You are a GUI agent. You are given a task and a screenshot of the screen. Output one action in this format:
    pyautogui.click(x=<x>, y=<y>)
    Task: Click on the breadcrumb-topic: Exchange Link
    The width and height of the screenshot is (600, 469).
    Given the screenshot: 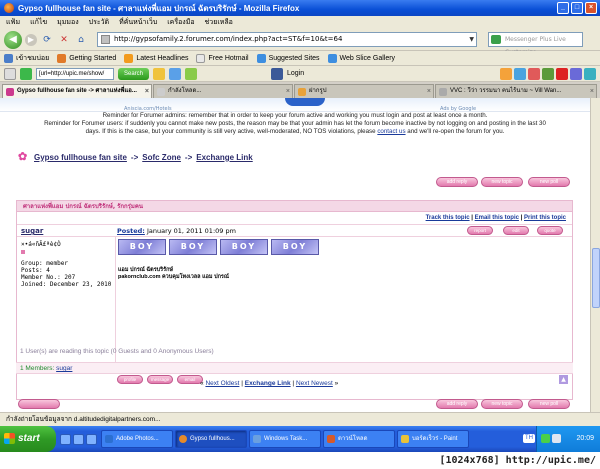 What is the action you would take?
    pyautogui.click(x=224, y=157)
    